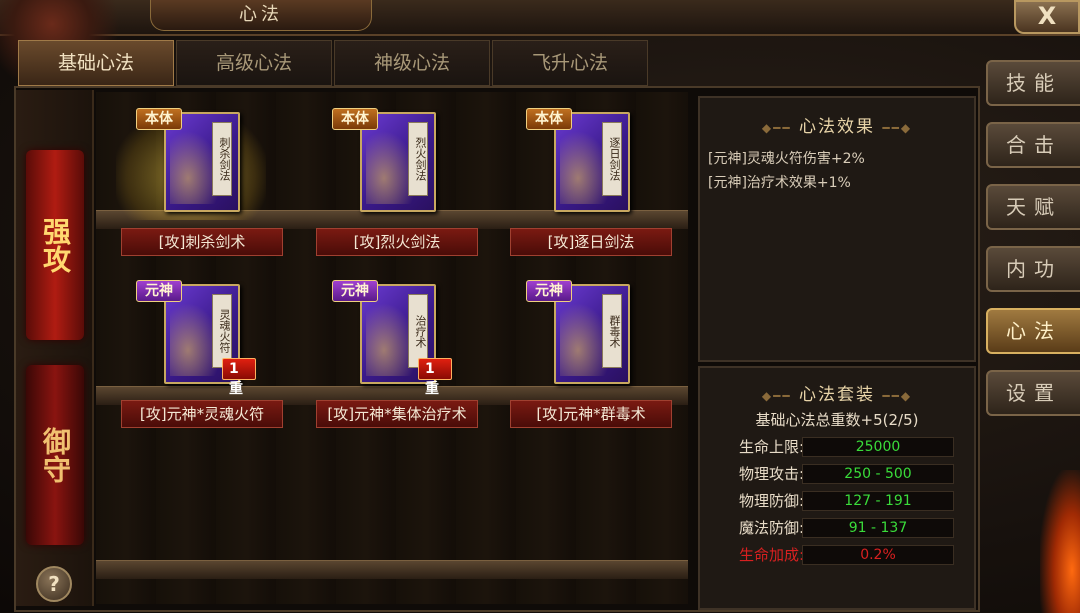  Describe the element at coordinates (1033, 331) in the screenshot. I see `side-menu-xinfa: 心法` at that location.